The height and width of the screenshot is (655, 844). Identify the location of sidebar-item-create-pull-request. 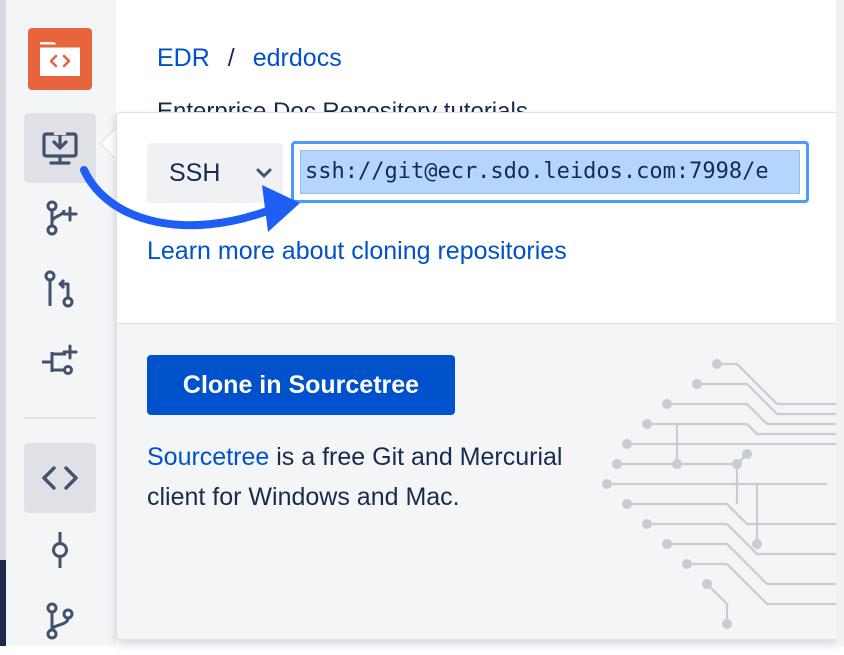
(60, 290).